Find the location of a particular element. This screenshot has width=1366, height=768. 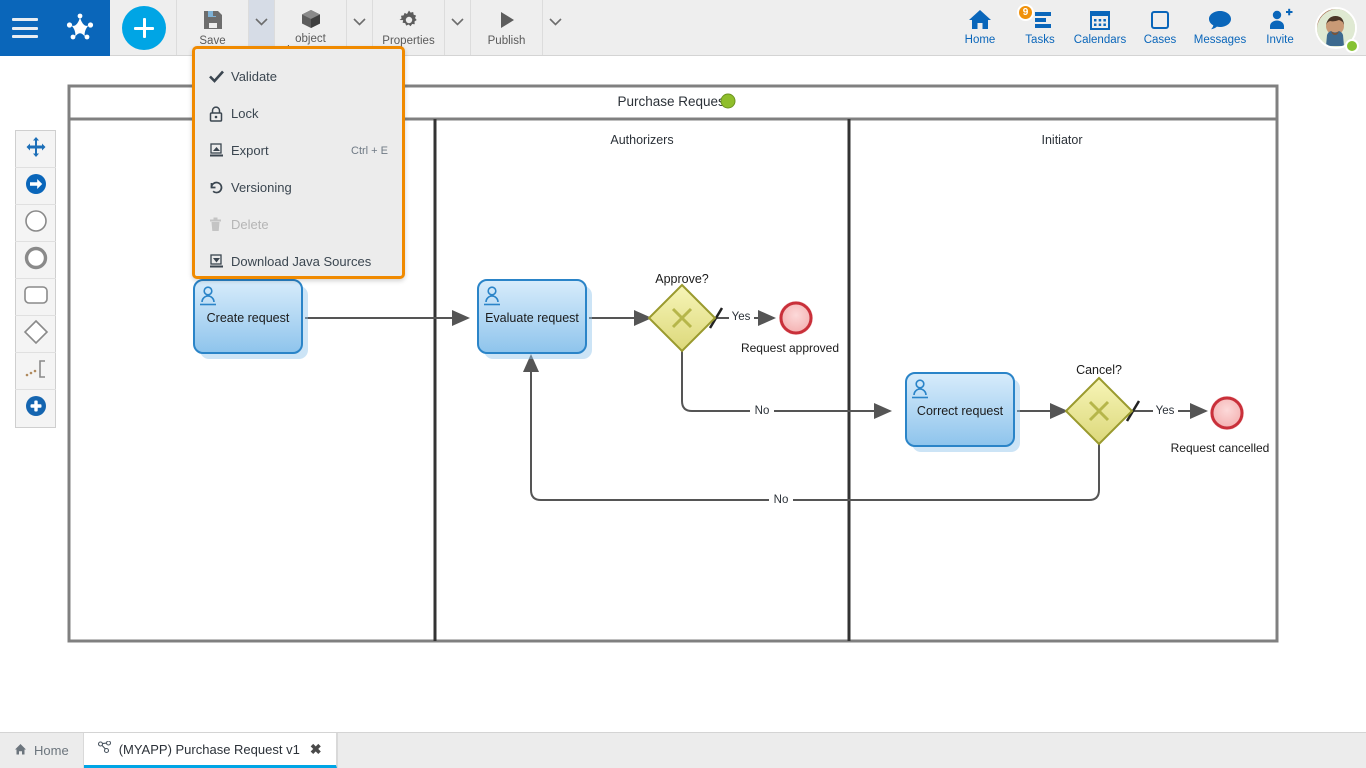

nav-messages-label: Messages is located at coordinates (1220, 40).